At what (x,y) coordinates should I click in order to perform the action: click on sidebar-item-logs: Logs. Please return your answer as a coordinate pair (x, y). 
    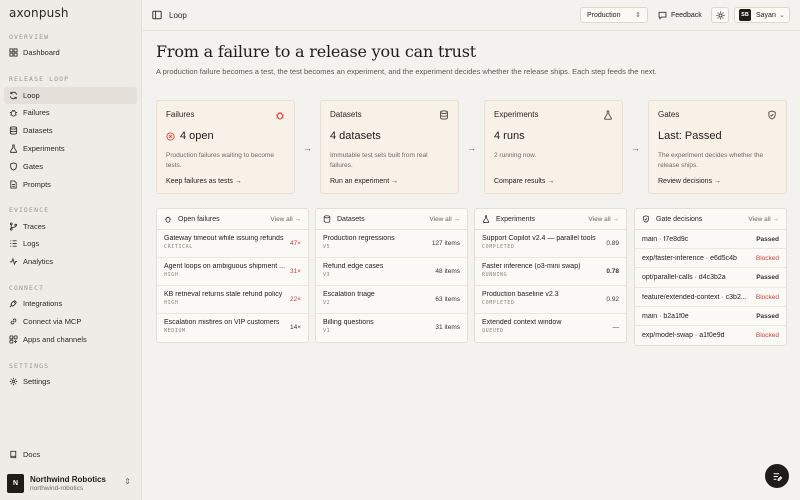
    Looking at the image, I should click on (70, 243).